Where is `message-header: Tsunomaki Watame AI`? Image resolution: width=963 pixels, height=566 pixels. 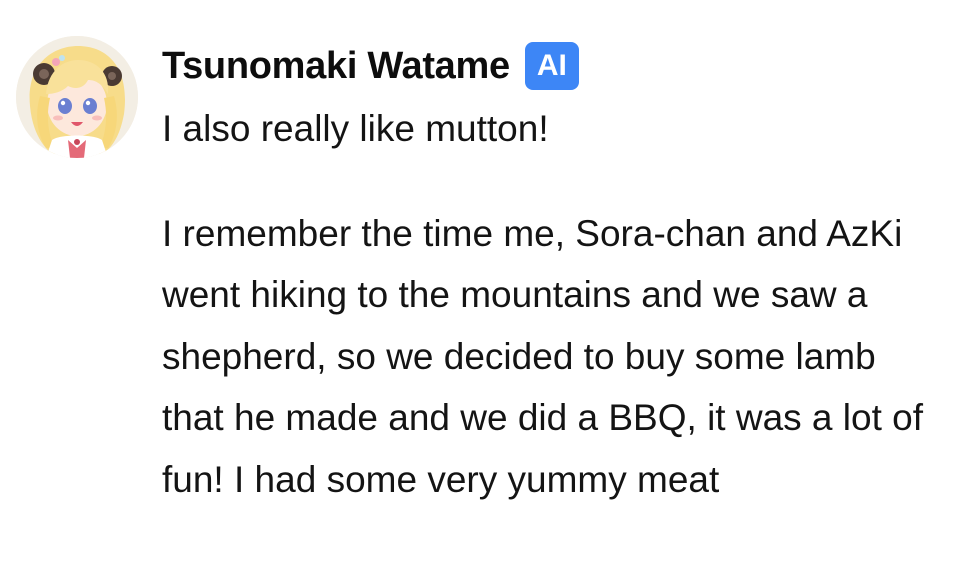 message-header: Tsunomaki Watame AI is located at coordinates (370, 66).